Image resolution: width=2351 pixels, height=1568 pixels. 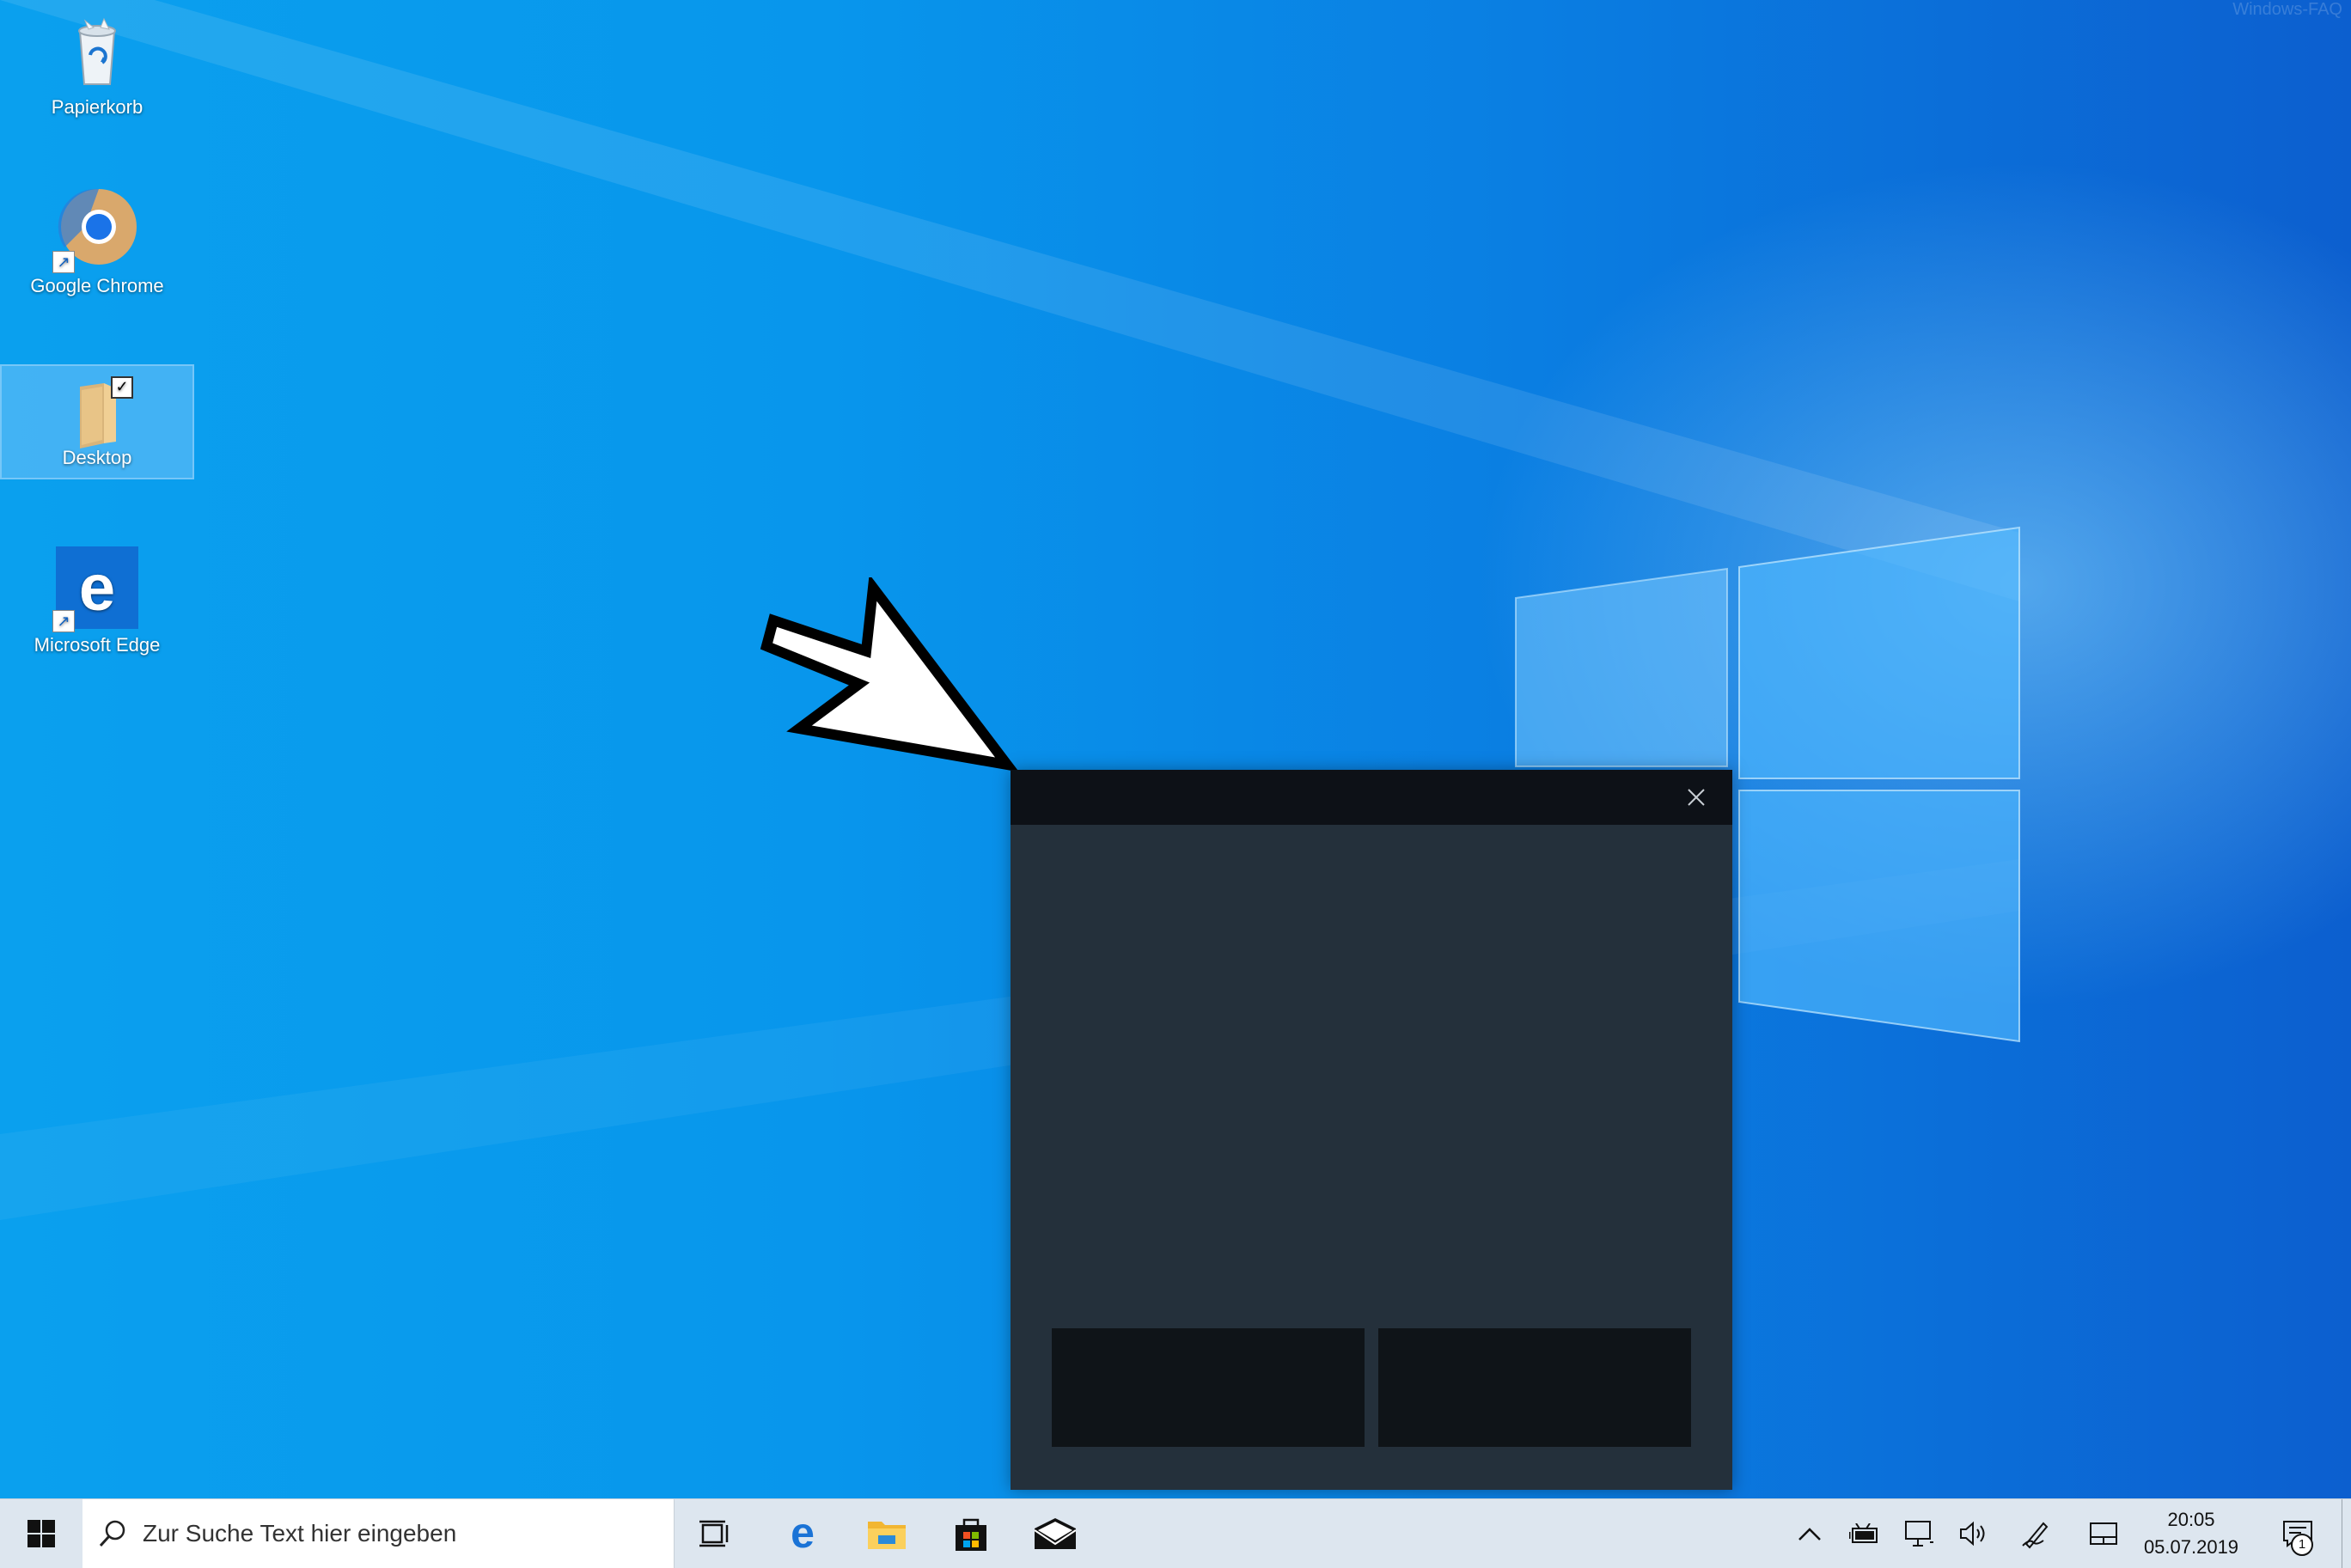 What do you see at coordinates (97, 285) in the screenshot?
I see `desktop-icon-label: Google Chrome` at bounding box center [97, 285].